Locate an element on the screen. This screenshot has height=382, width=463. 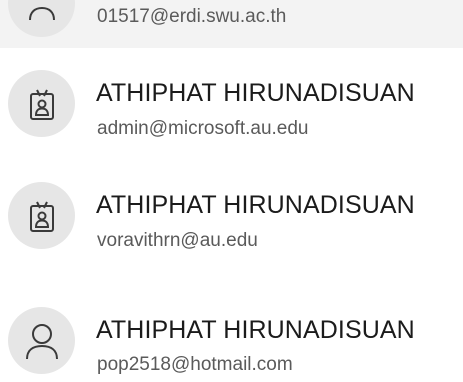
account-row-erdi: 01517@erdi.swu.ac.th is located at coordinates (231, 24).